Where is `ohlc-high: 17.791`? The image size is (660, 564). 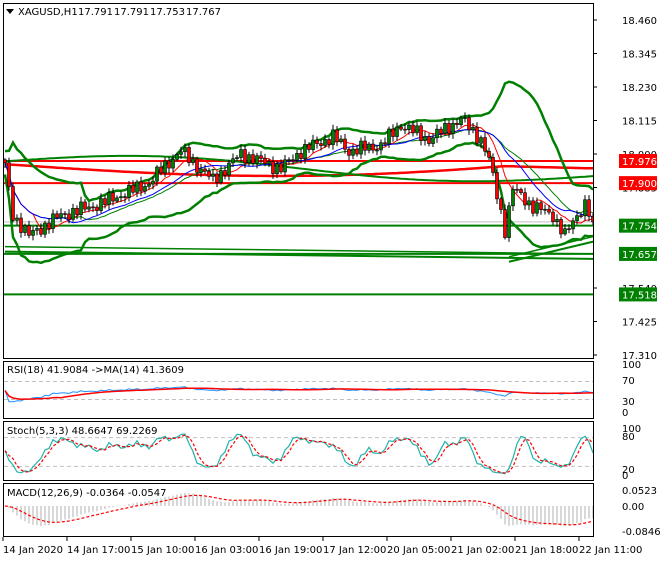
ohlc-high: 17.791 is located at coordinates (131, 12).